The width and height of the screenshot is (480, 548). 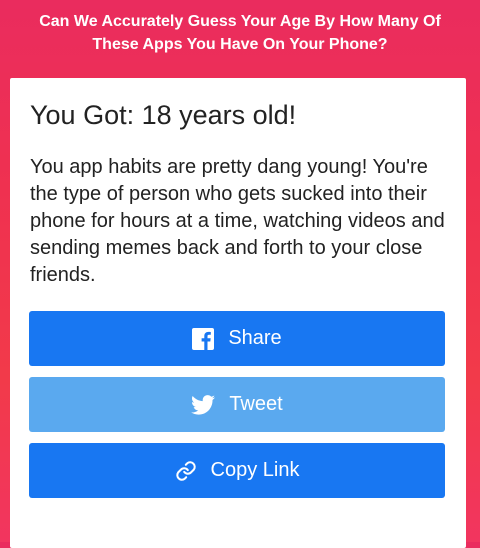 I want to click on result-heading: You Got: 18 years old!, so click(x=163, y=115).